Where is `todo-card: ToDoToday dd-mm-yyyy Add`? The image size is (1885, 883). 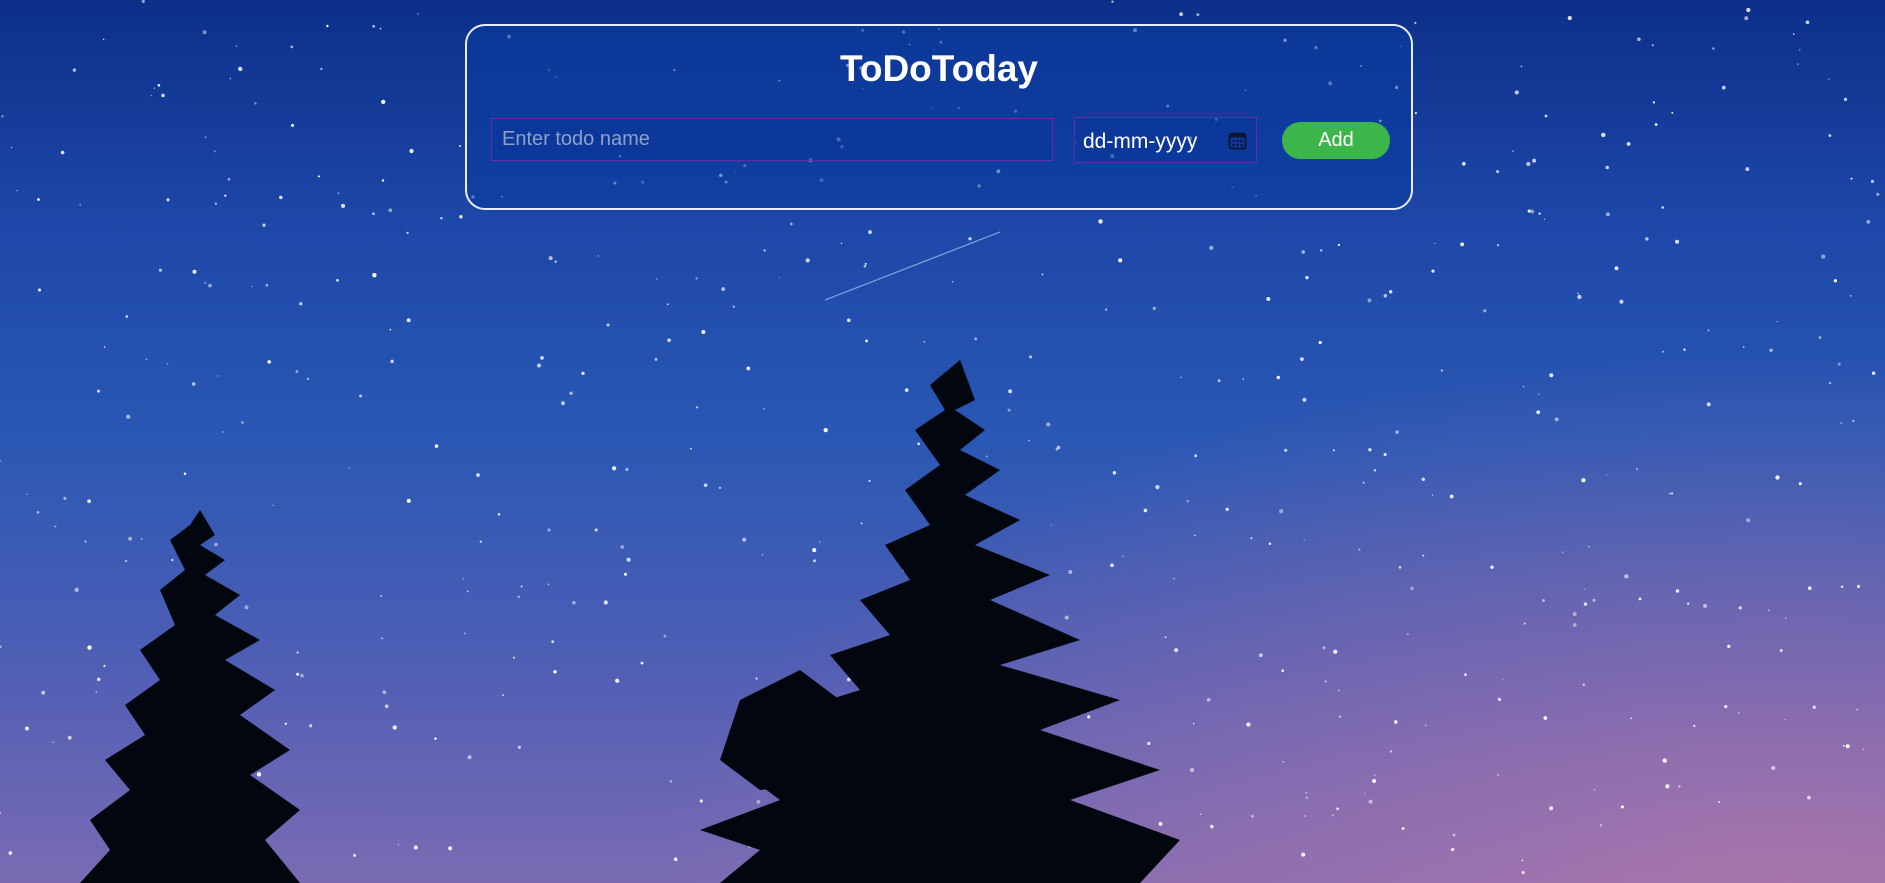
todo-card: ToDoToday dd-mm-yyyy Add is located at coordinates (939, 117).